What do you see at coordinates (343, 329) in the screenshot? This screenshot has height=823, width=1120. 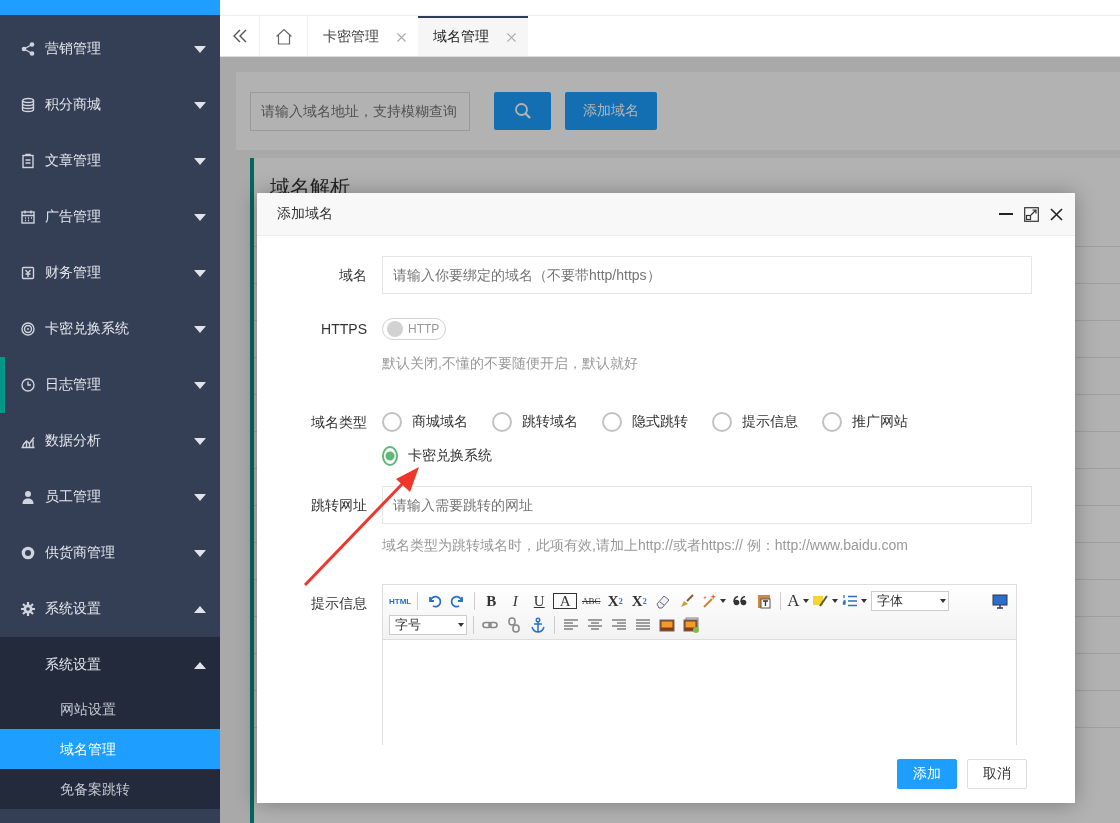 I see `field-label: HTTPS` at bounding box center [343, 329].